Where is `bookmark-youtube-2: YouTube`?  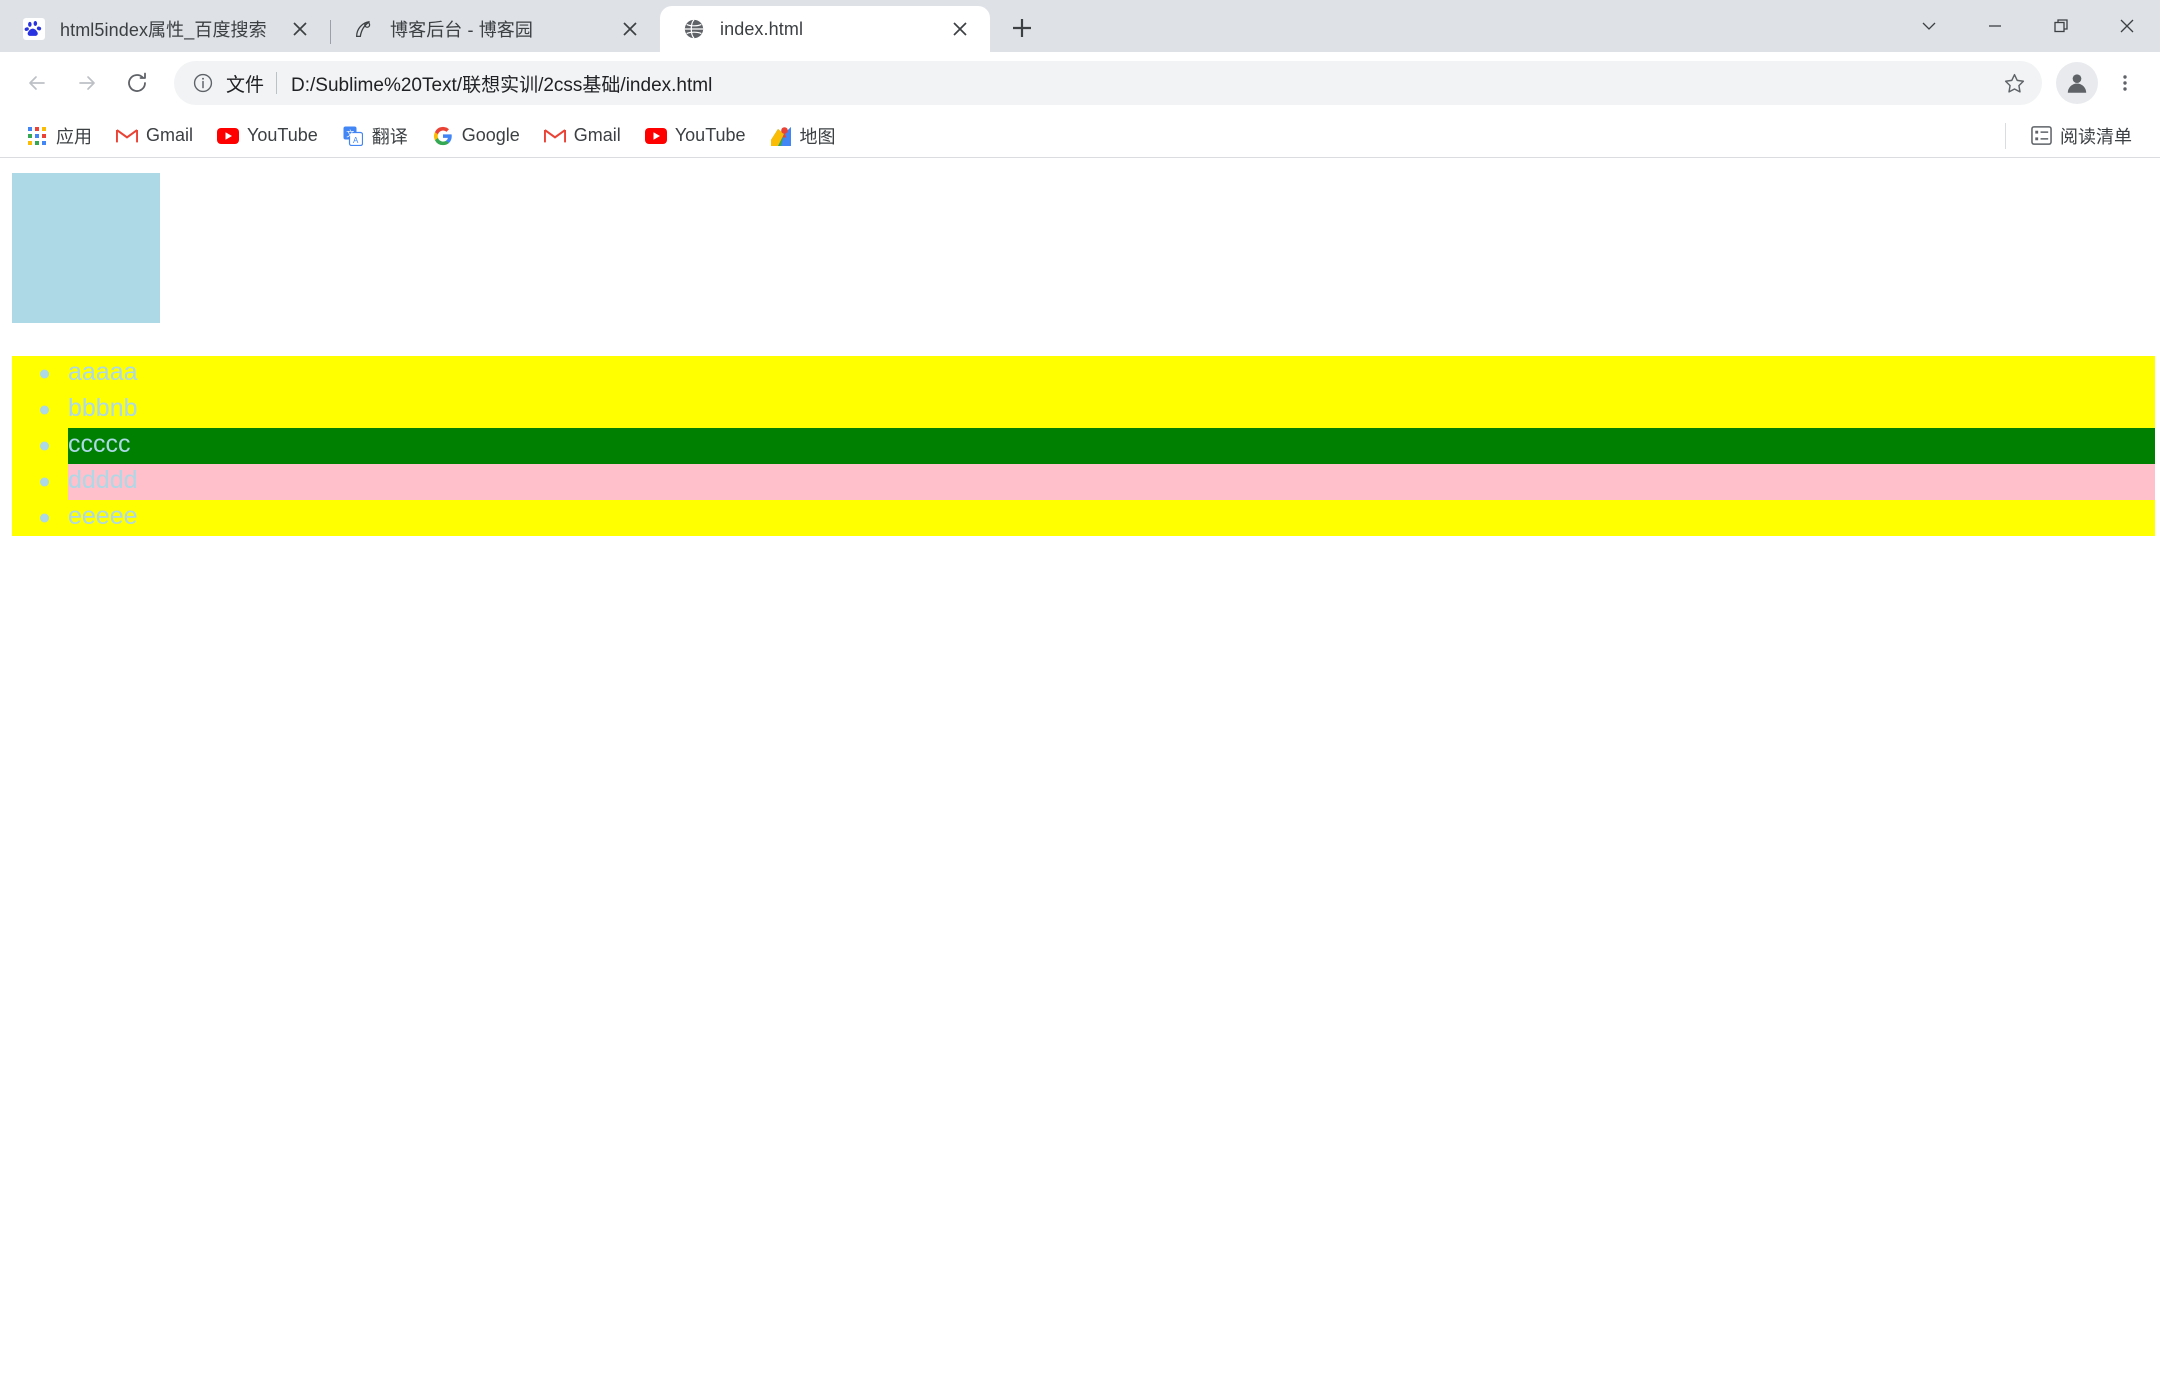 bookmark-youtube-2: YouTube is located at coordinates (695, 136).